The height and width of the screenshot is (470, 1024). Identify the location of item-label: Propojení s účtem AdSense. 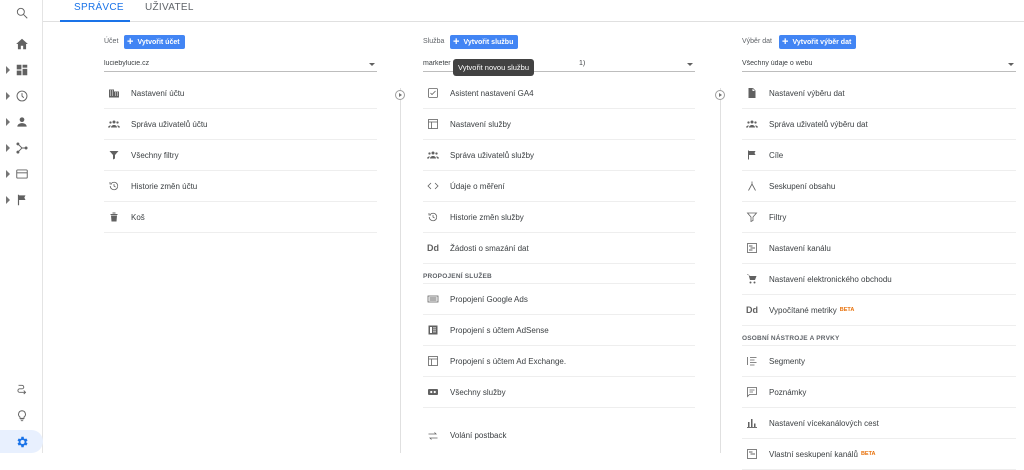
(499, 330).